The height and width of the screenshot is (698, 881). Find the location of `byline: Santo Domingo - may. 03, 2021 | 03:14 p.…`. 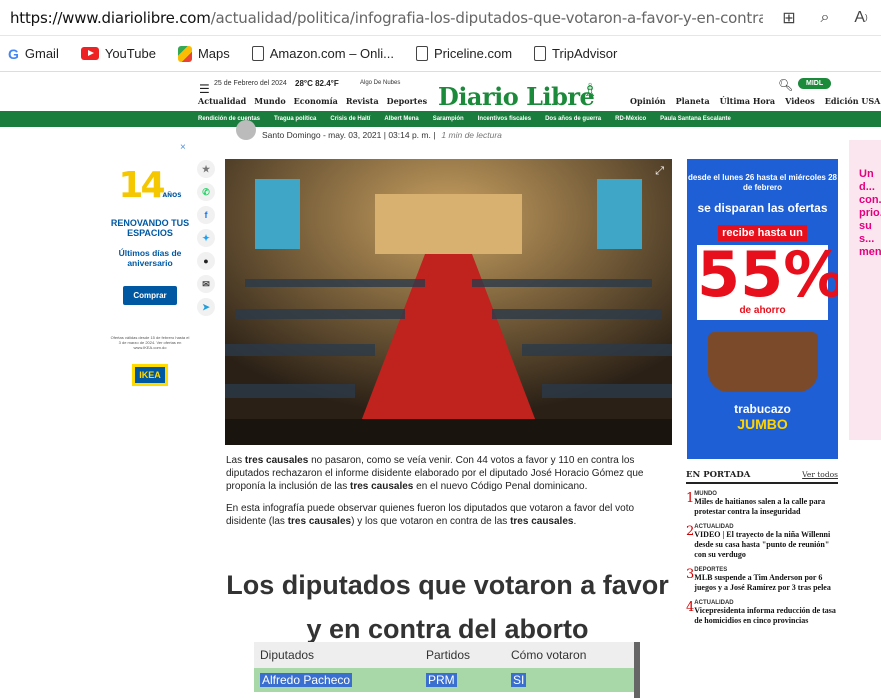

byline: Santo Domingo - may. 03, 2021 | 03:14 p.… is located at coordinates (369, 130).